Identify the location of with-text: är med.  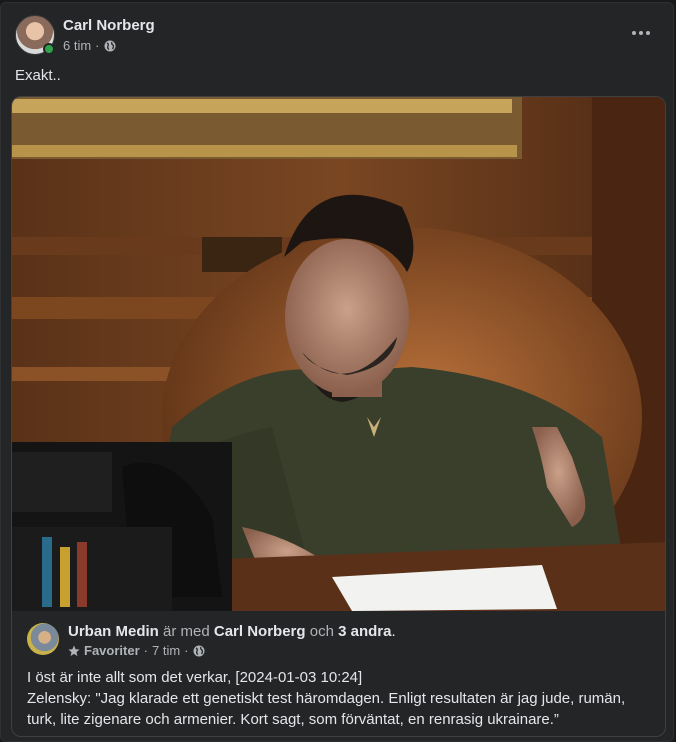
(186, 631).